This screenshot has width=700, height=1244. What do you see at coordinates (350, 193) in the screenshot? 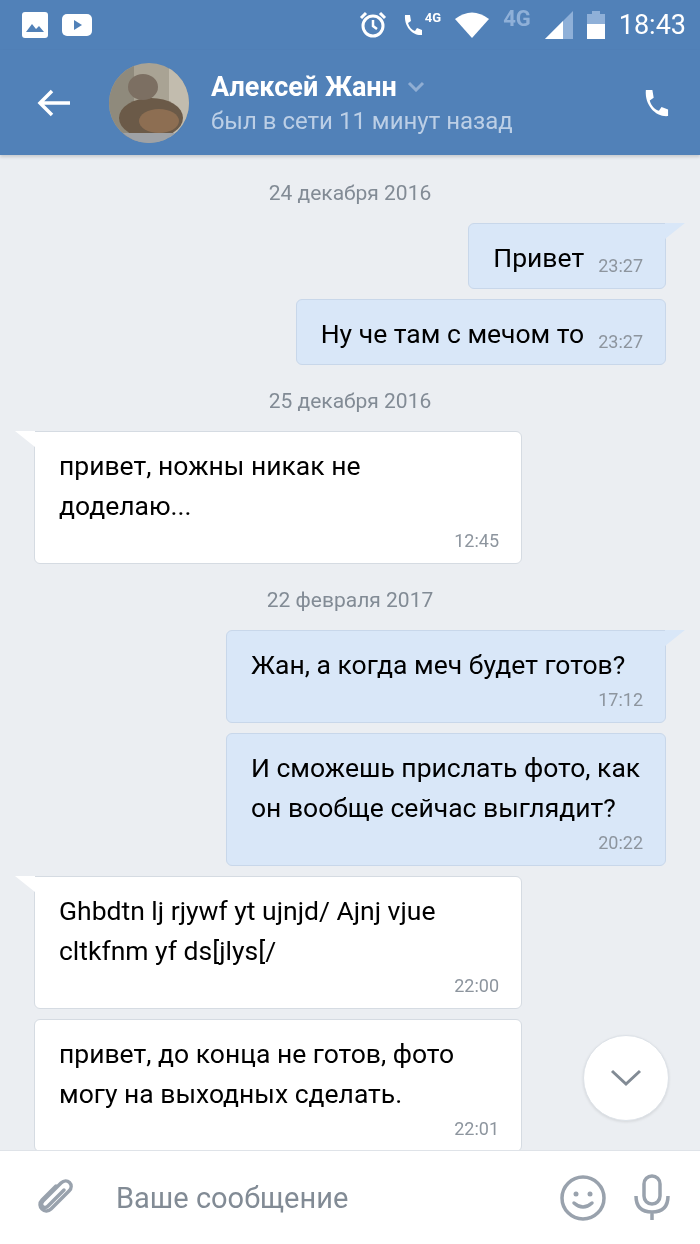
I see `date-label: 24 декабря 2016` at bounding box center [350, 193].